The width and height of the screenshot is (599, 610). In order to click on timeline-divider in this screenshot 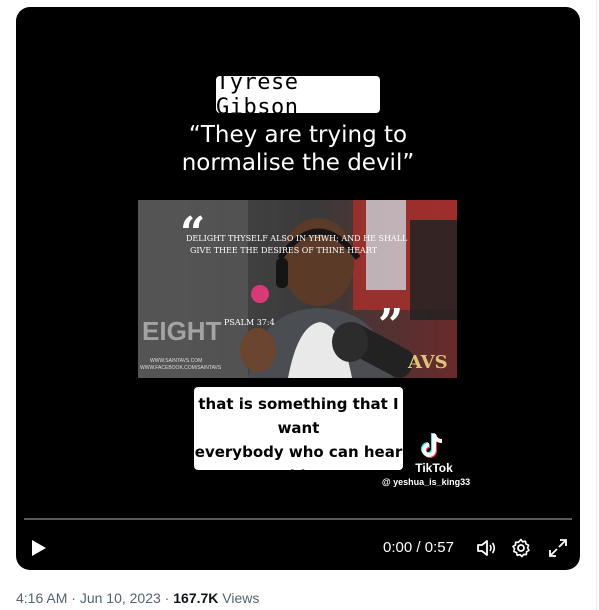, I will do `click(596, 305)`.